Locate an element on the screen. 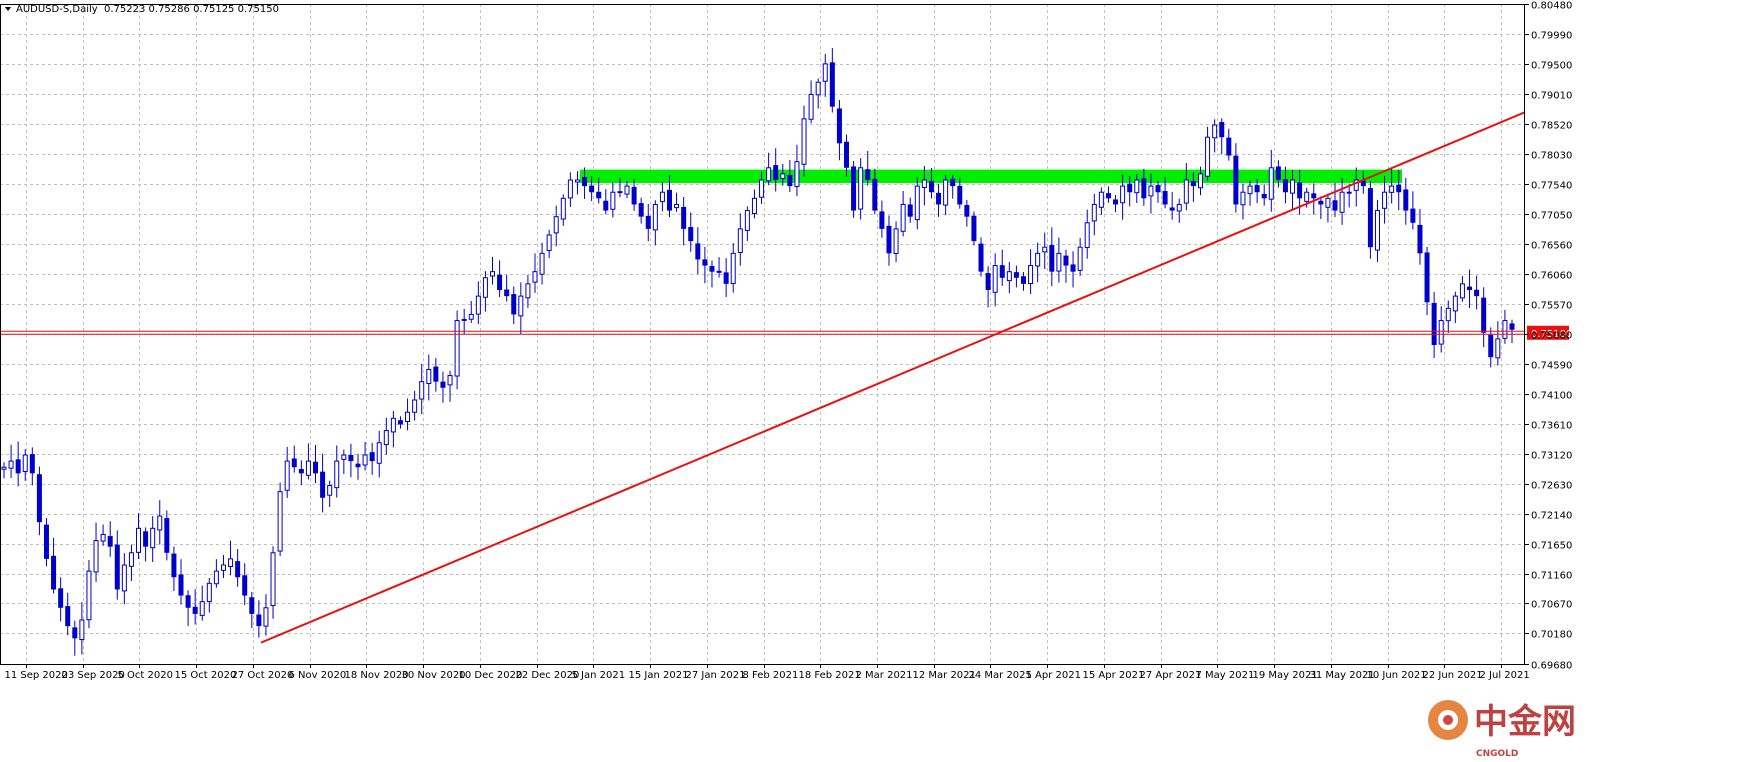  x-tick-label: 27 Jan 2021 is located at coordinates (716, 675).